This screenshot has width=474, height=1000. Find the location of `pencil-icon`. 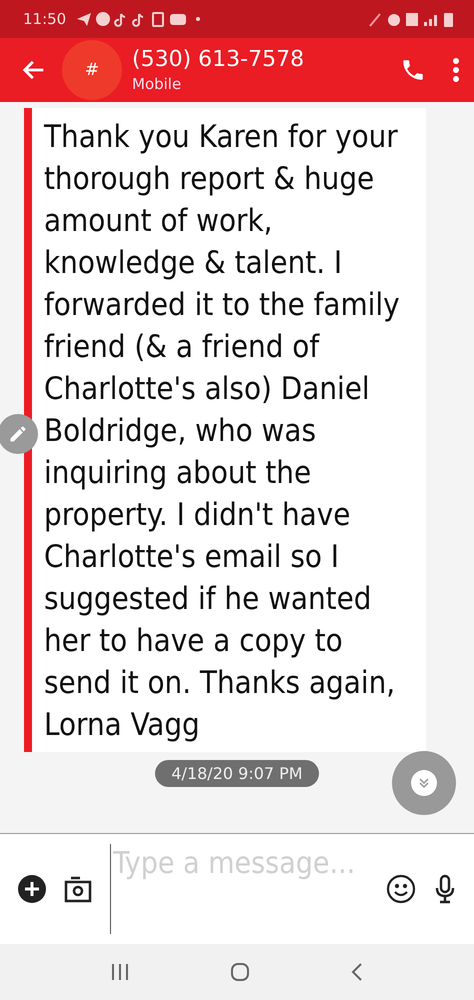

pencil-icon is located at coordinates (18, 434).